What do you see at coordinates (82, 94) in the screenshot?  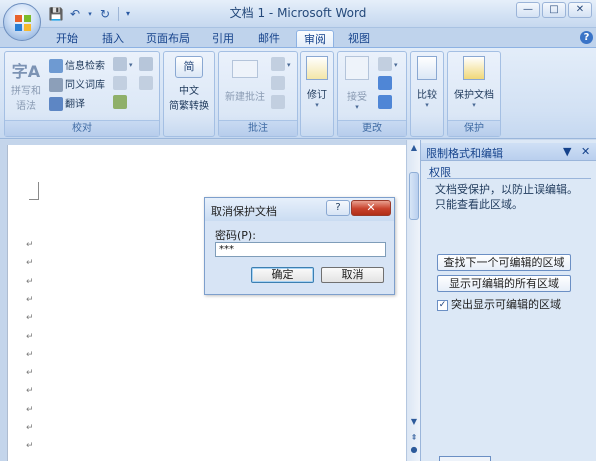 I see `group-proofing: 字A 拼写和 语法 信息检索 同义词库 翻译 ▾ 校对` at bounding box center [82, 94].